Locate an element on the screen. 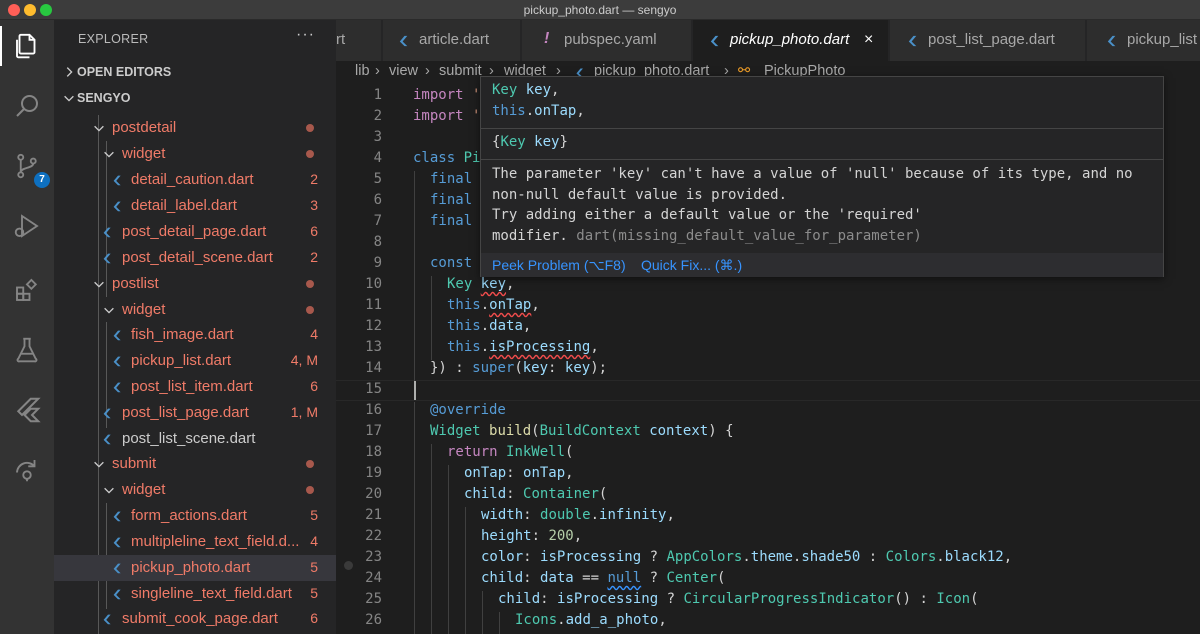 Image resolution: width=1200 pixels, height=634 pixels. line-number: 12 is located at coordinates (373, 326).